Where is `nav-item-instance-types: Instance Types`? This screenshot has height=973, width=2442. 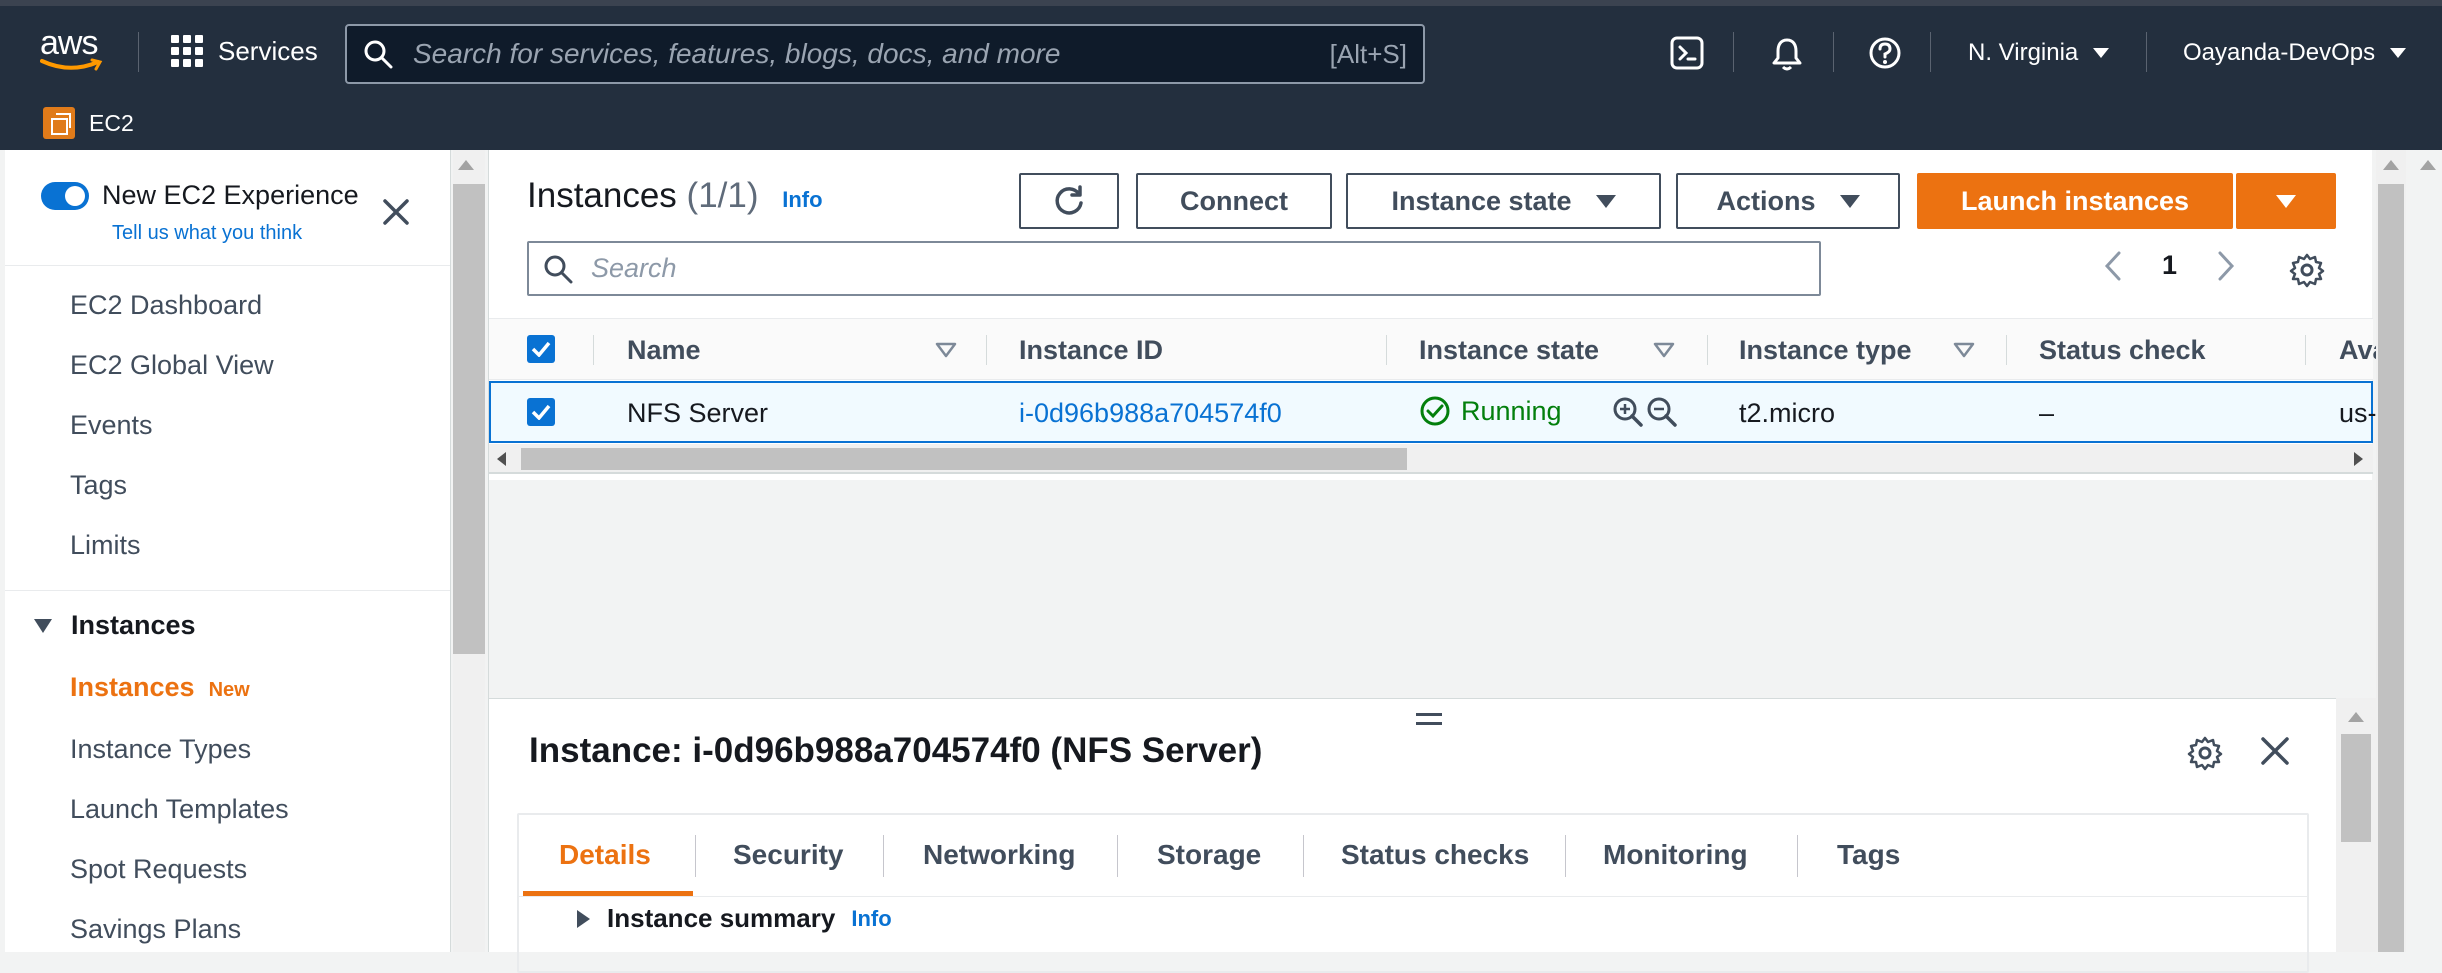
nav-item-instance-types: Instance Types is located at coordinates (160, 749).